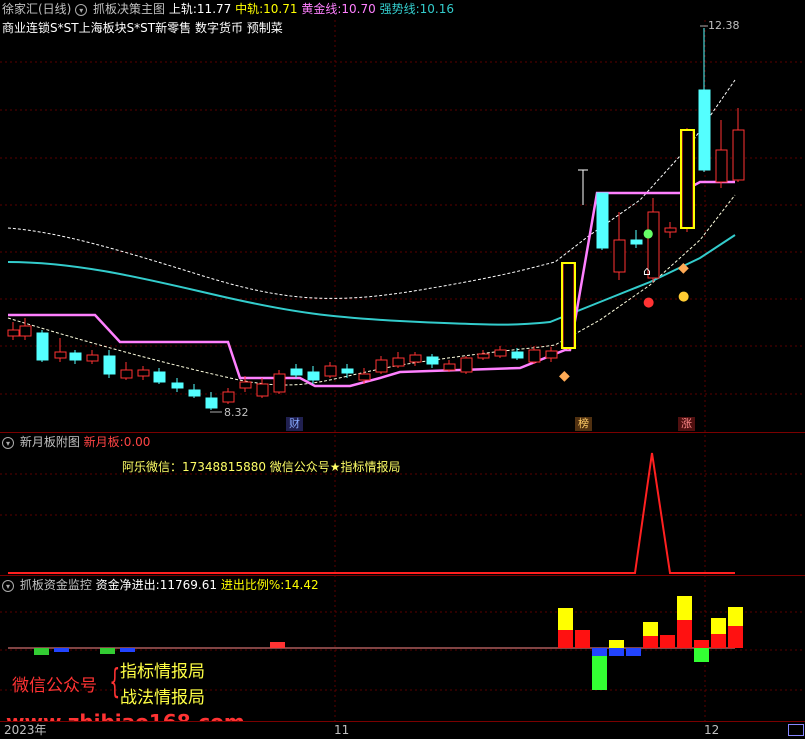 This screenshot has width=805, height=739. What do you see at coordinates (236, 412) in the screenshot?
I see `low-price-label: 8.32` at bounding box center [236, 412].